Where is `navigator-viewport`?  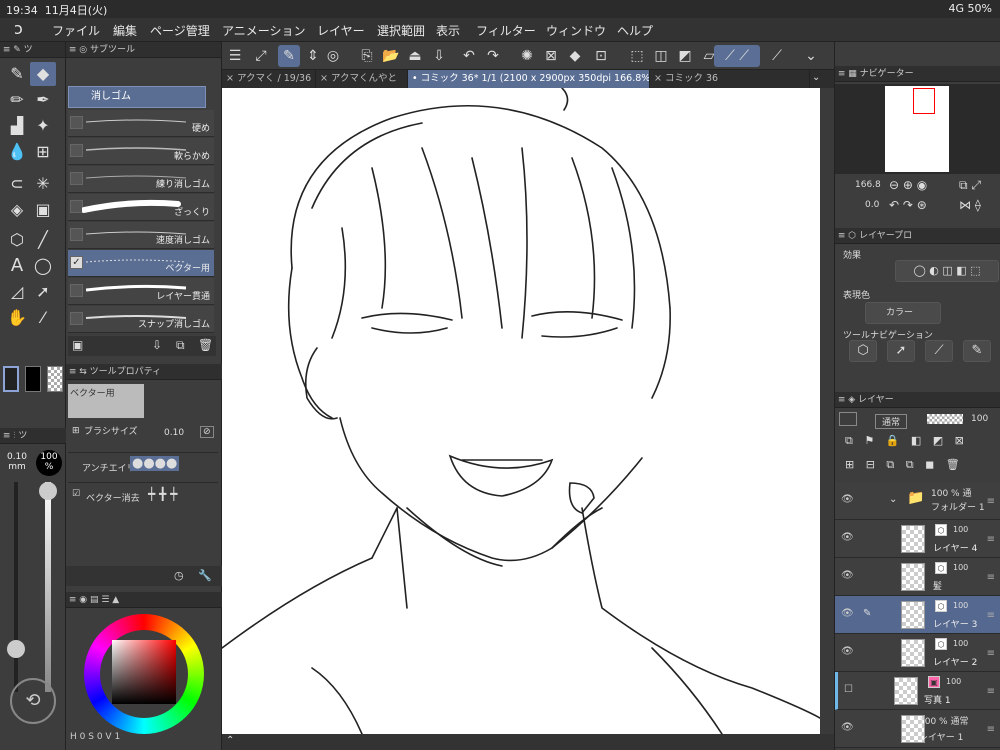 navigator-viewport is located at coordinates (924, 101).